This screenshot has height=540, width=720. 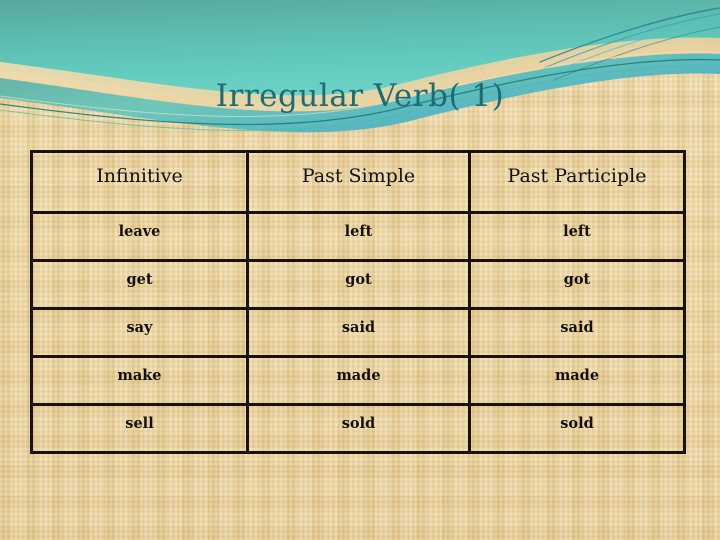 I want to click on cell-infinitive: get, so click(x=139, y=284).